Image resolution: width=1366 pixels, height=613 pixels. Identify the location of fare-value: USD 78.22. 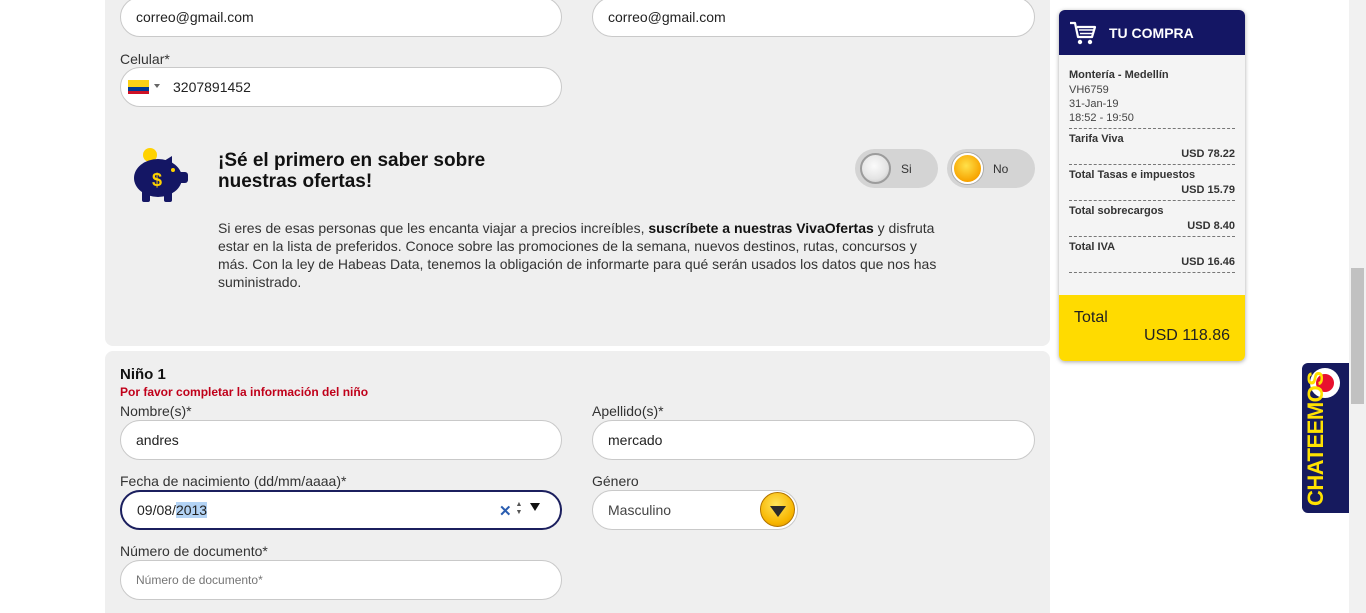
(1208, 154).